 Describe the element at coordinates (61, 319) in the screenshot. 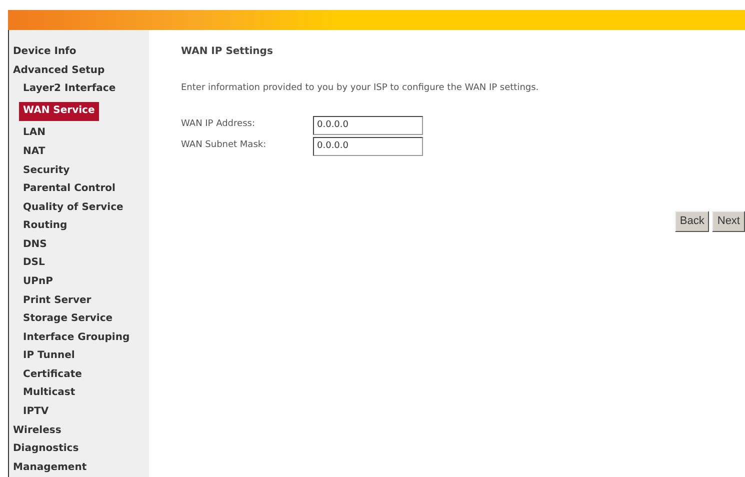

I see `sidebar-item: Storage Service` at that location.